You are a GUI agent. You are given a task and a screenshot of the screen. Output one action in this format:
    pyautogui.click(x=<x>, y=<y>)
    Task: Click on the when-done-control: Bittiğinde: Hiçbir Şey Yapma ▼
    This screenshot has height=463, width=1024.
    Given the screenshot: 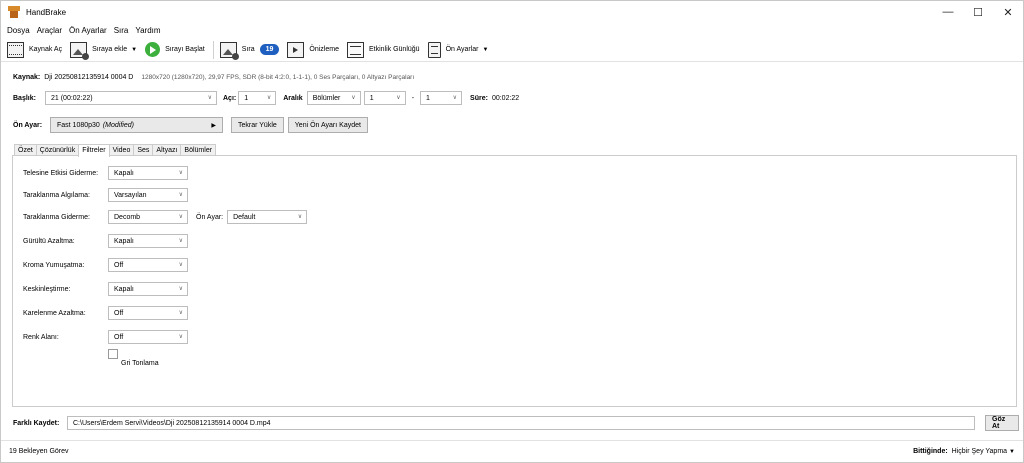 What is the action you would take?
    pyautogui.click(x=964, y=451)
    